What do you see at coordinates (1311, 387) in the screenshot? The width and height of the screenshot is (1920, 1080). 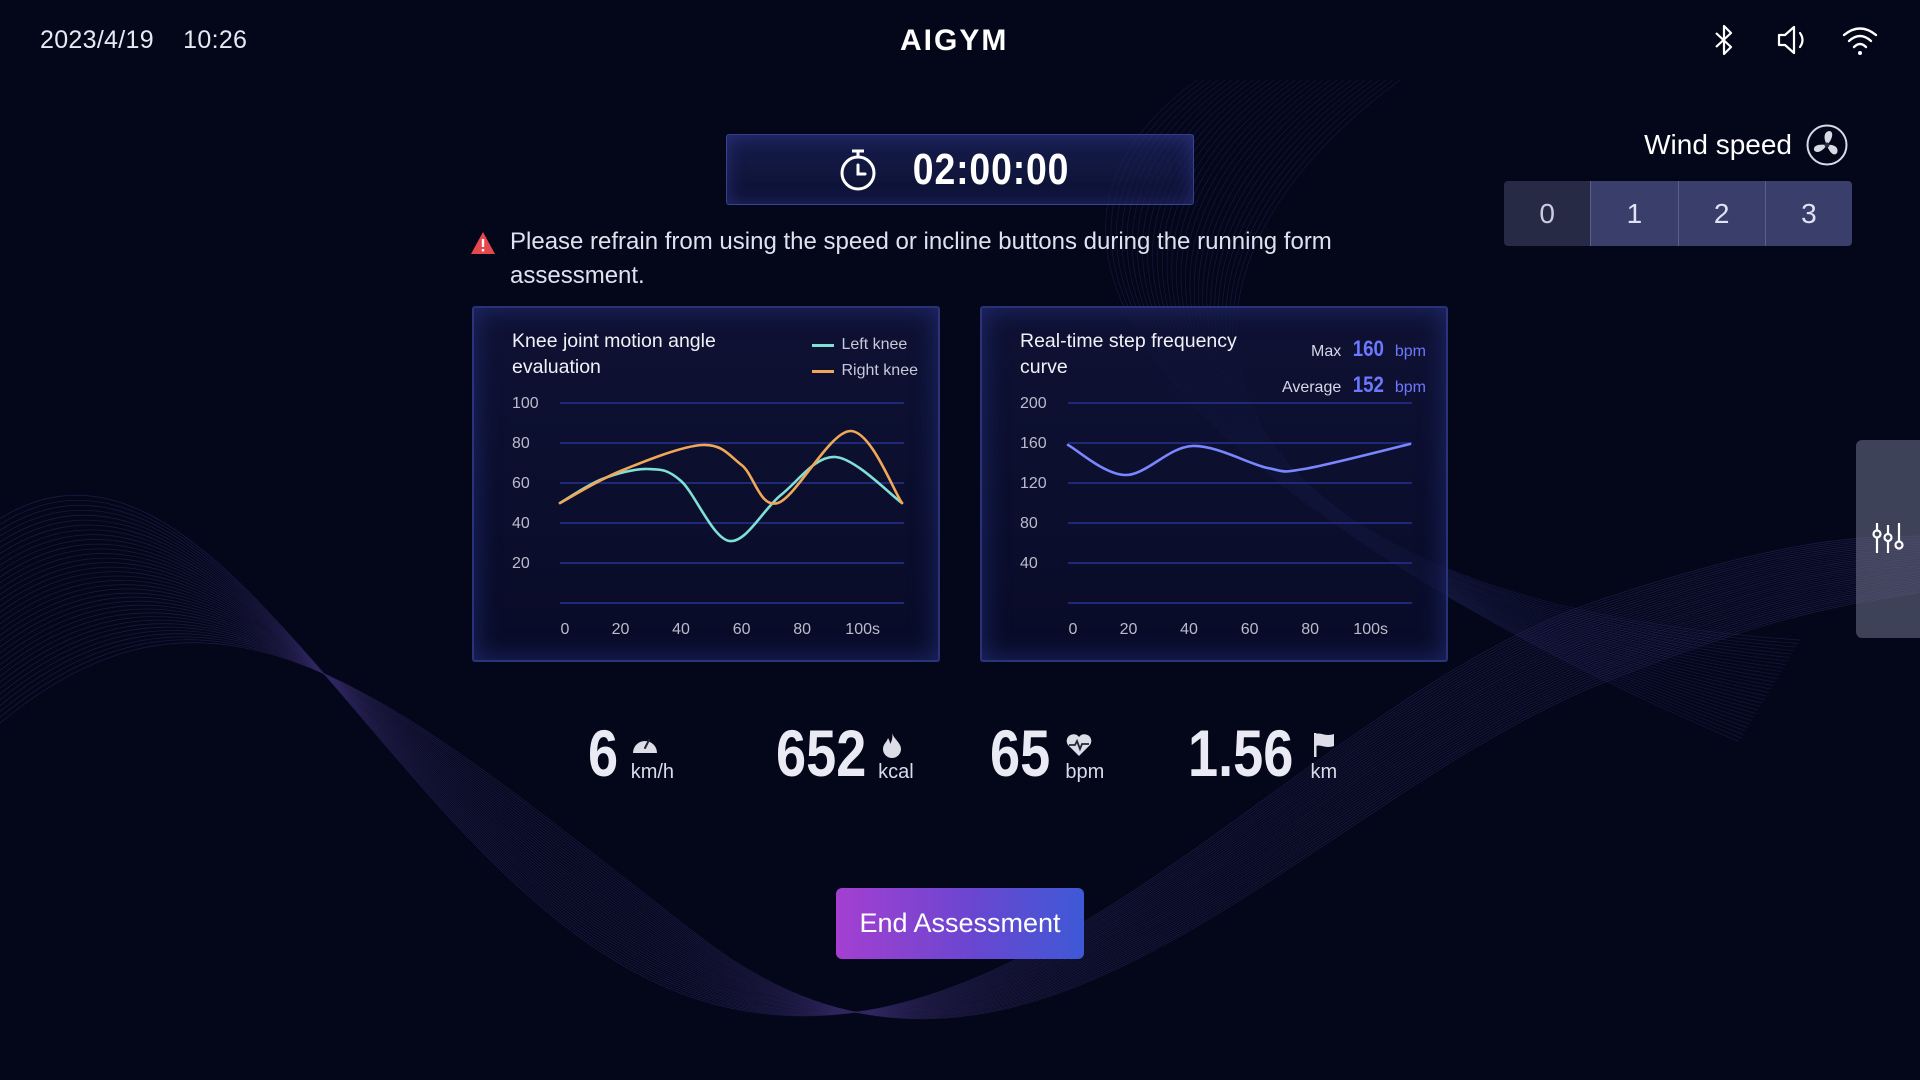 I see `average-label: Average` at bounding box center [1311, 387].